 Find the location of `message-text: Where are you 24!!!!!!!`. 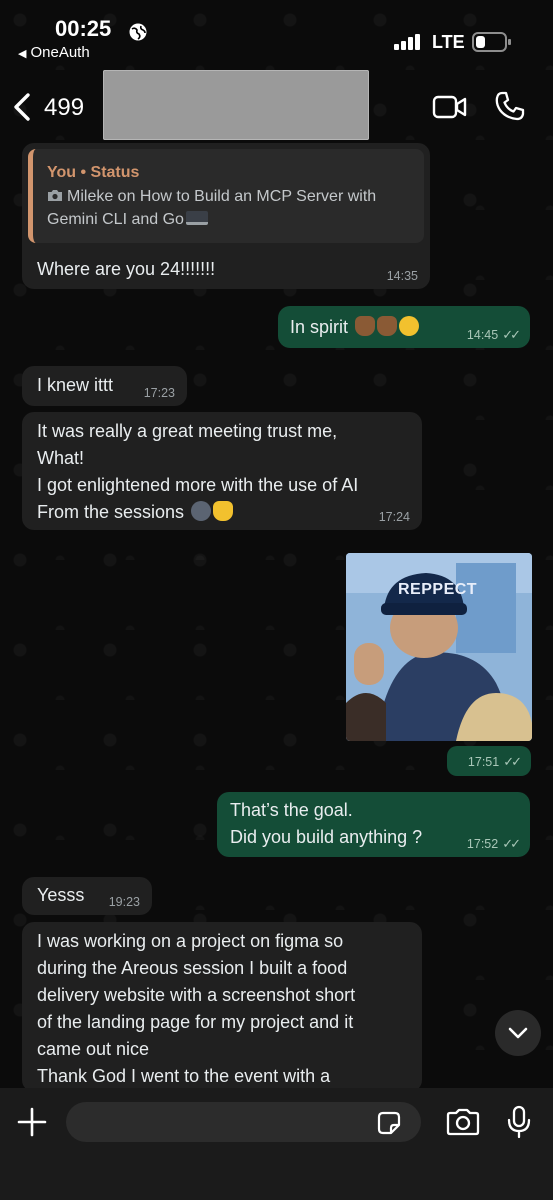

message-text: Where are you 24!!!!!!! is located at coordinates (126, 269).